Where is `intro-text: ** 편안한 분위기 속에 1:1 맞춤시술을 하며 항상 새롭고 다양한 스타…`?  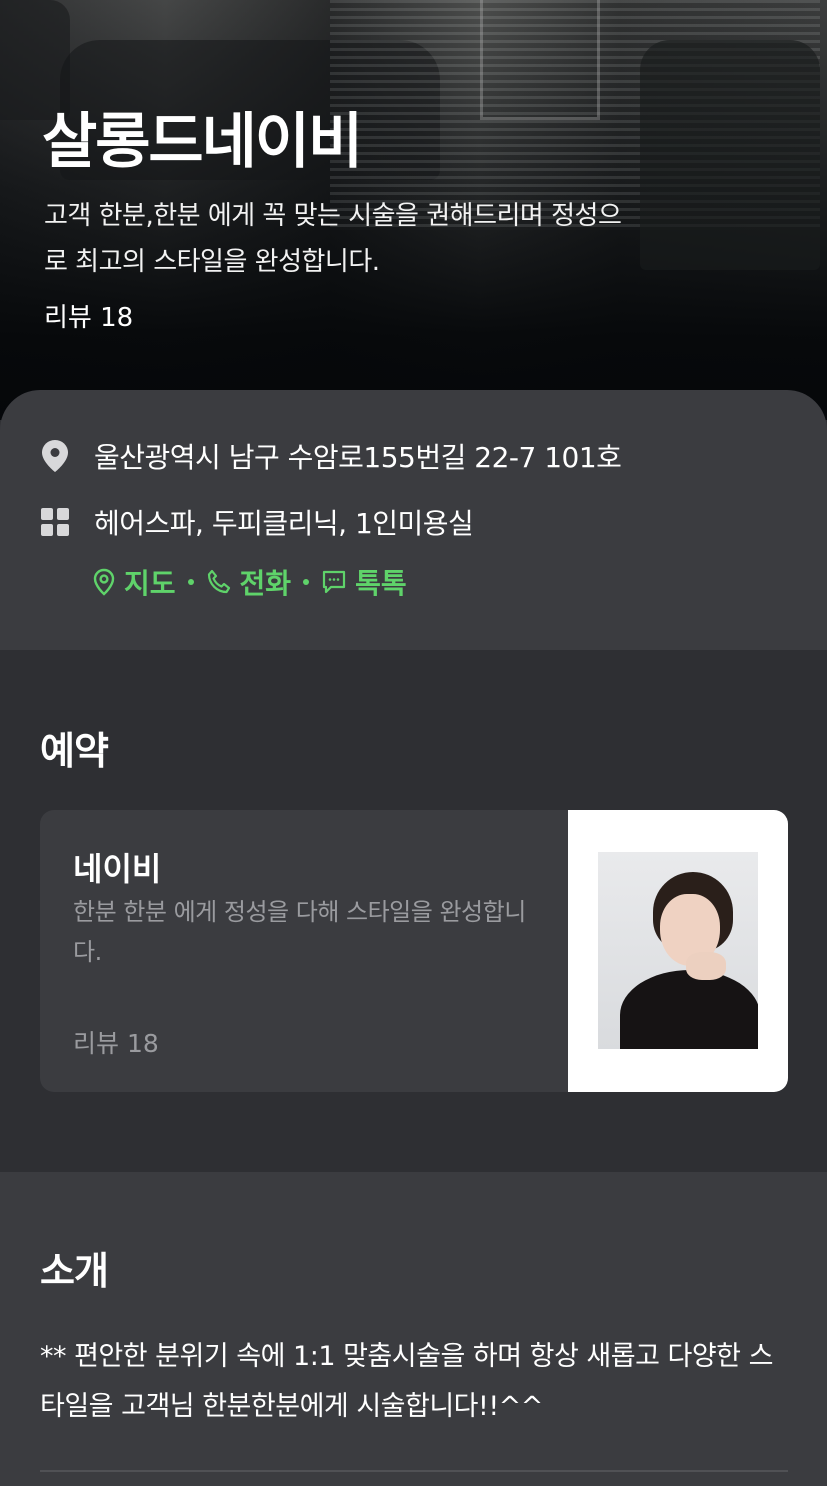 intro-text: ** 편안한 분위기 속에 1:1 맞춤시술을 하며 항상 새롭고 다양한 스타… is located at coordinates (406, 1381).